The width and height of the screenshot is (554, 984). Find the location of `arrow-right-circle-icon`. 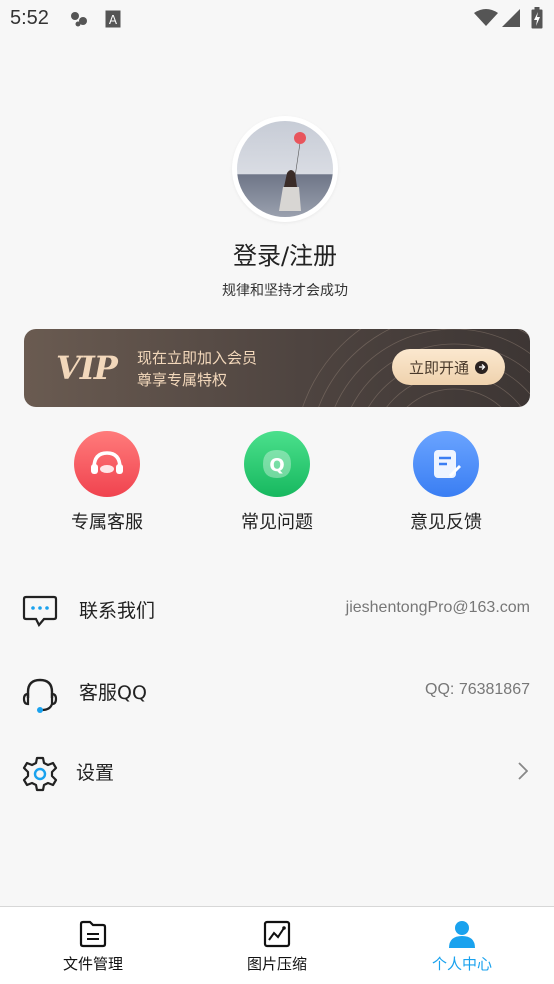

arrow-right-circle-icon is located at coordinates (481, 367).